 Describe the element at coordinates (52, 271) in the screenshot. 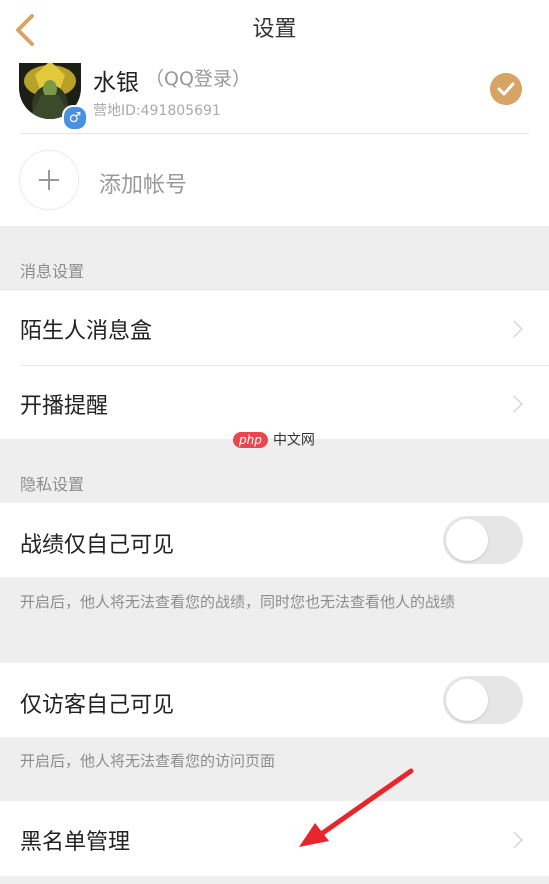

I see `section-title-message: 消息设置` at that location.